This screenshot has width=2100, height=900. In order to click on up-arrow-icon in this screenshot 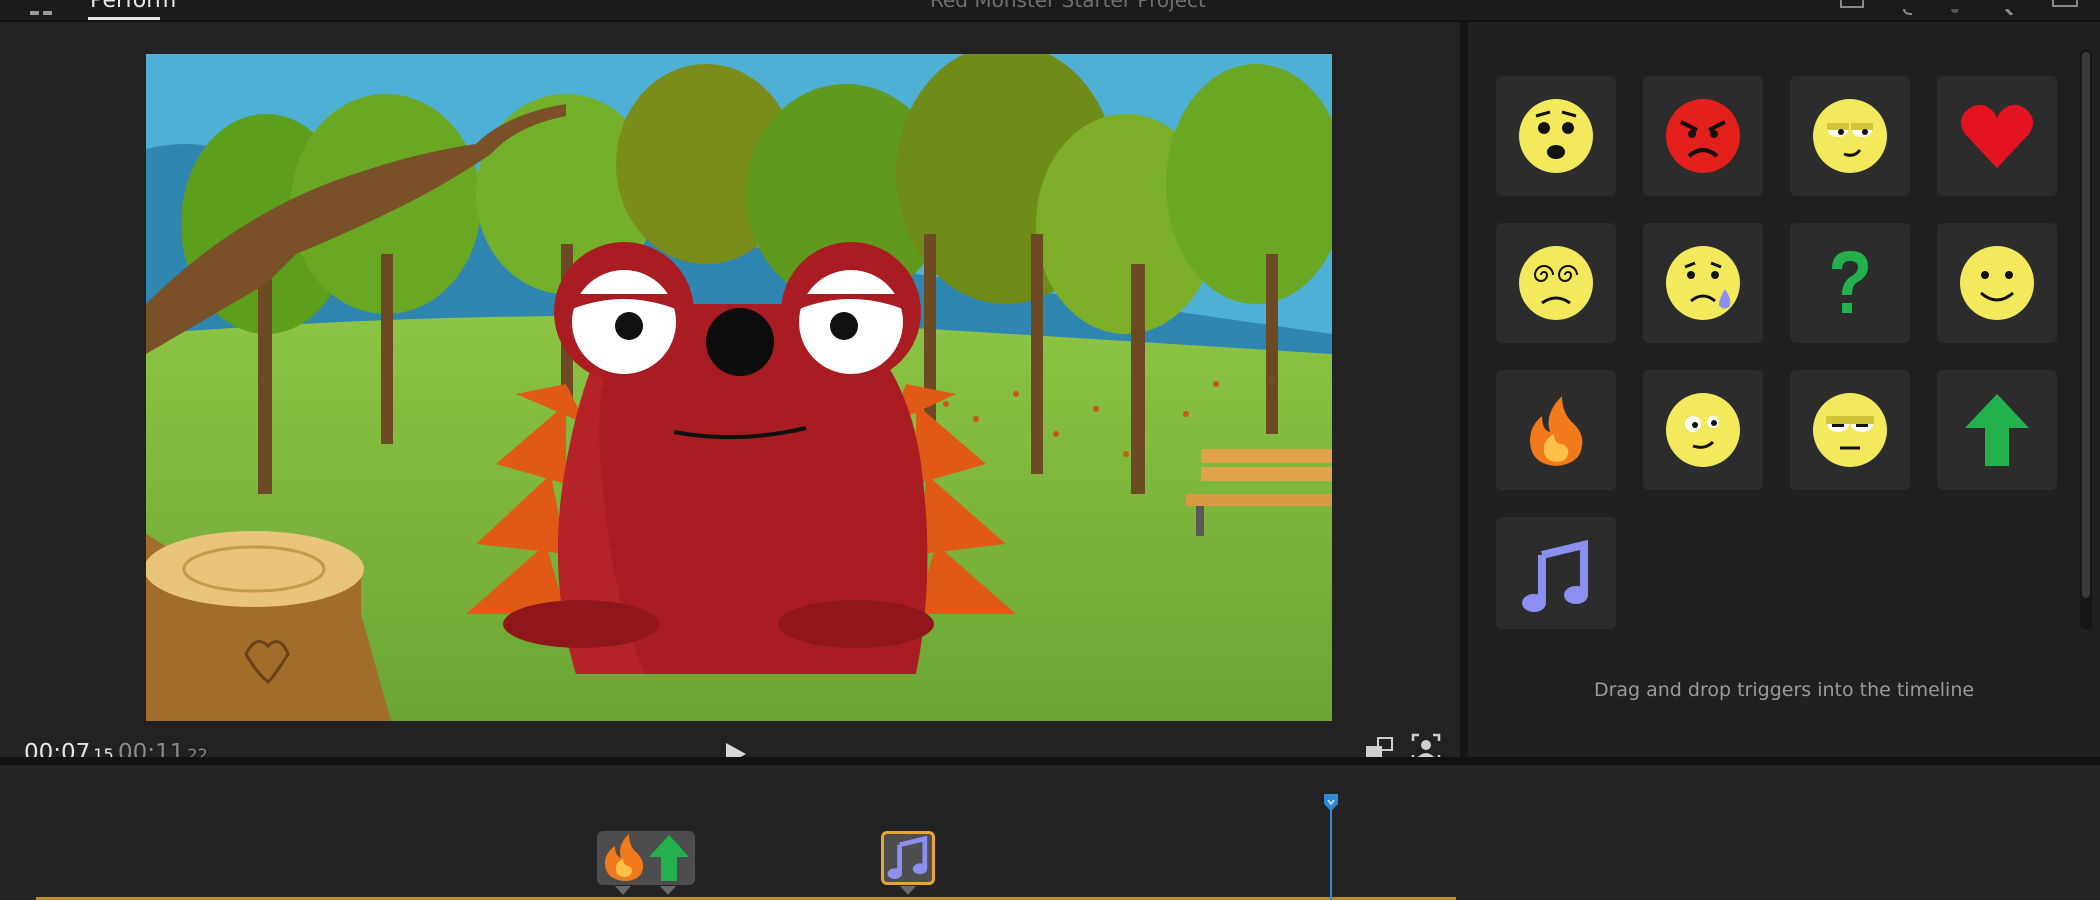, I will do `click(1997, 430)`.